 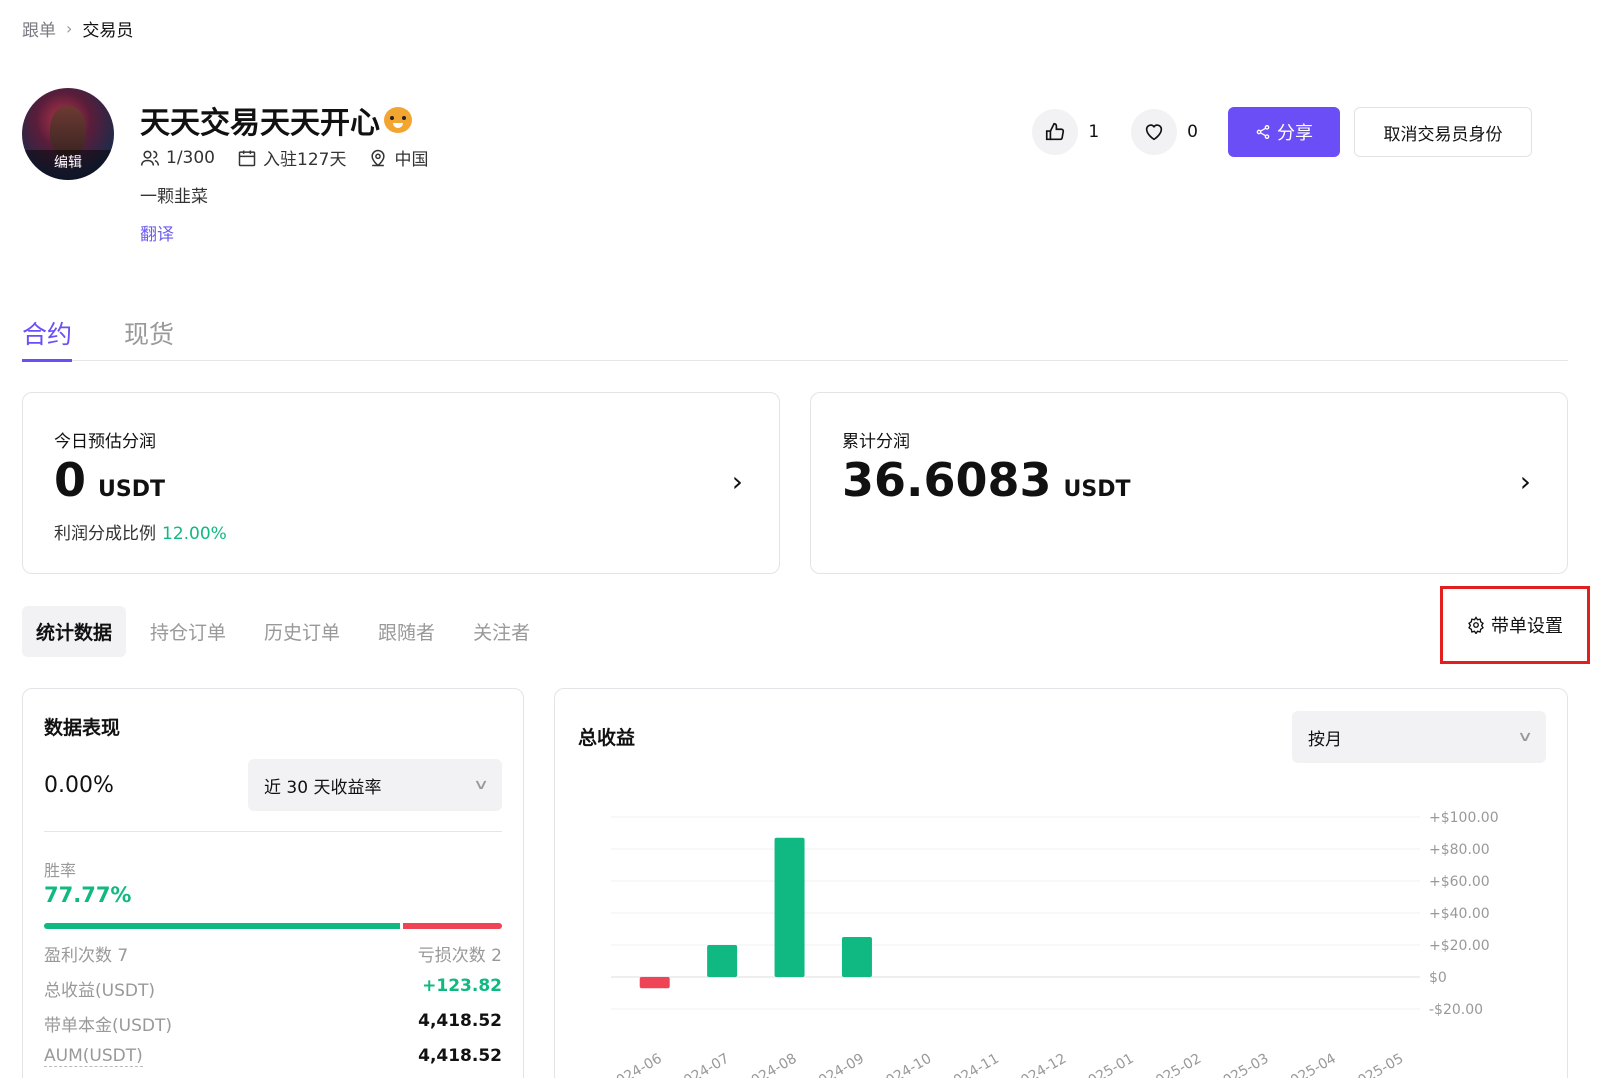 I want to click on x-tick-label: 2025-04, so click(x=1309, y=1064).